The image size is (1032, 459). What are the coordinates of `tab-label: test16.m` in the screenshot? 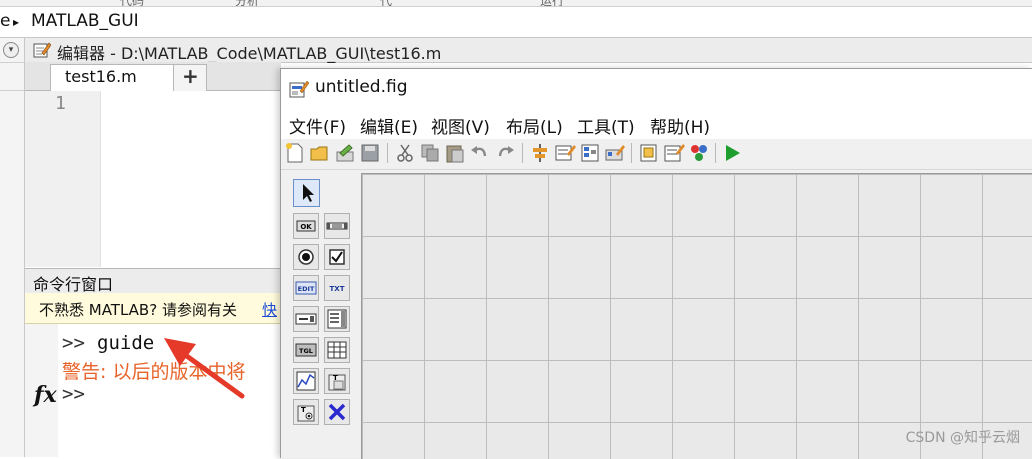 It's located at (101, 76).